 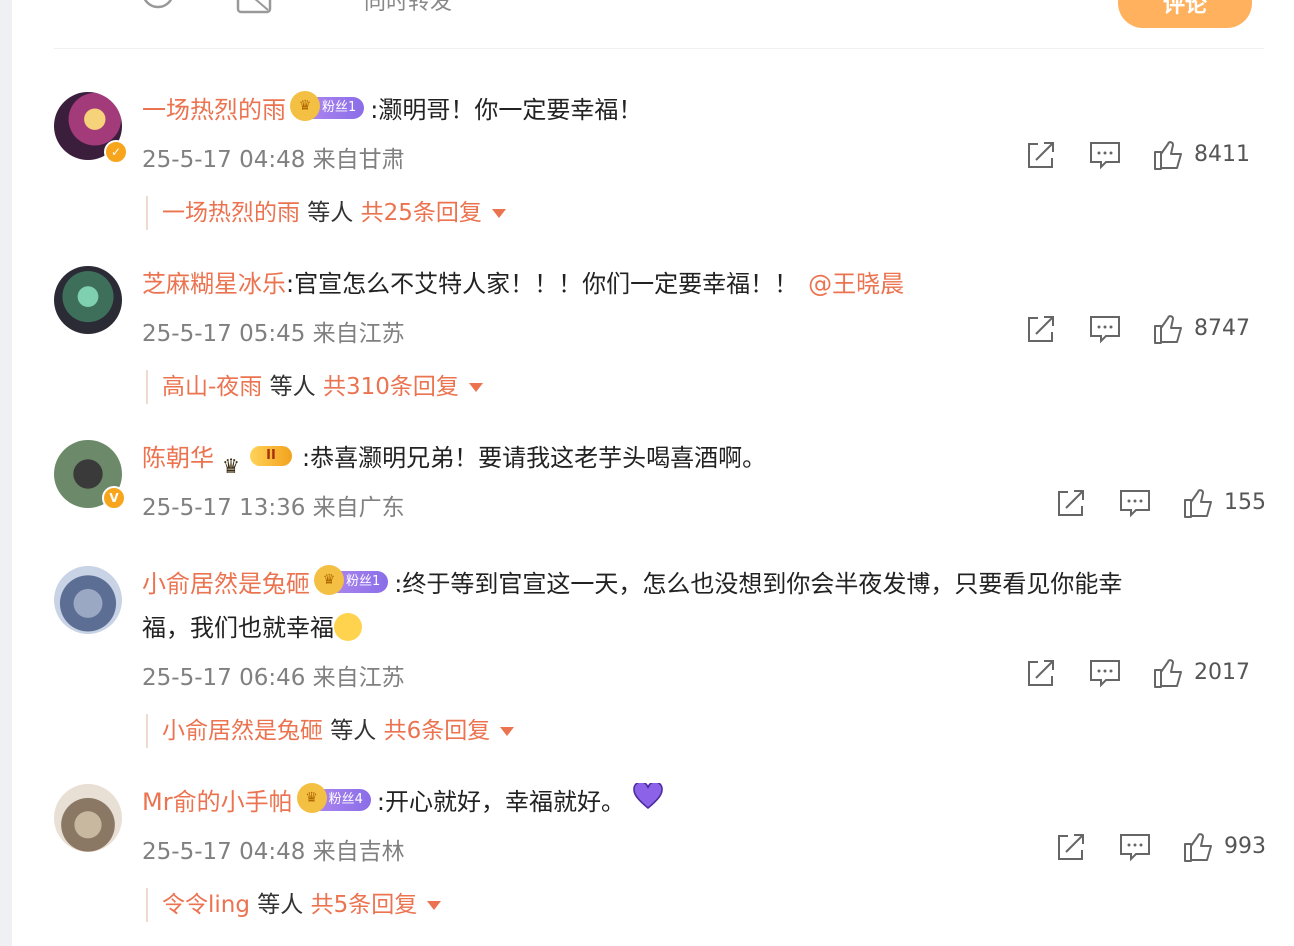 What do you see at coordinates (254, 9) in the screenshot?
I see `image-icon` at bounding box center [254, 9].